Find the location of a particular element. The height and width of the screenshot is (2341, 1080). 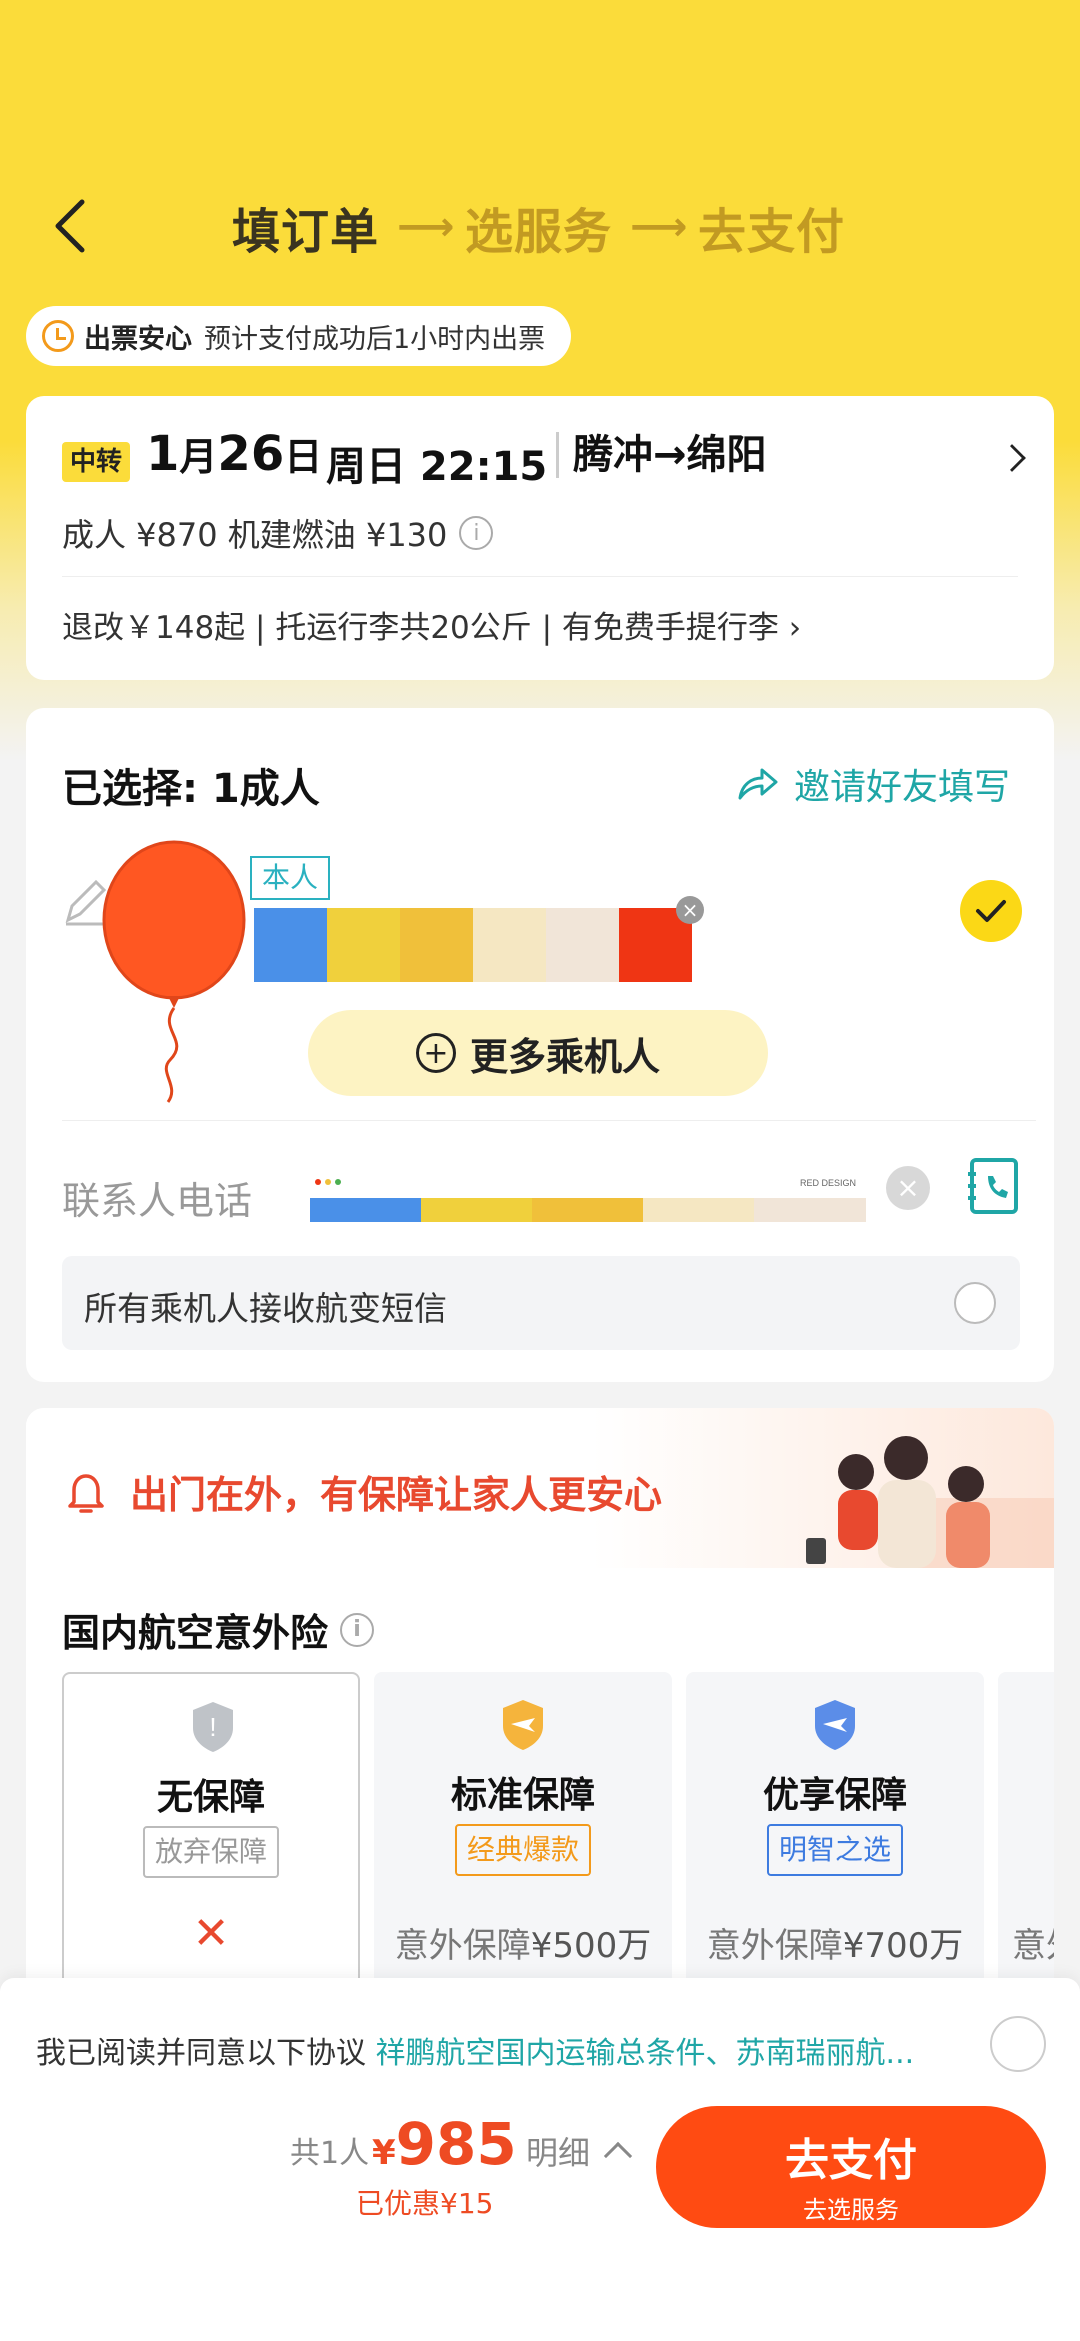

back-button is located at coordinates (70, 226).